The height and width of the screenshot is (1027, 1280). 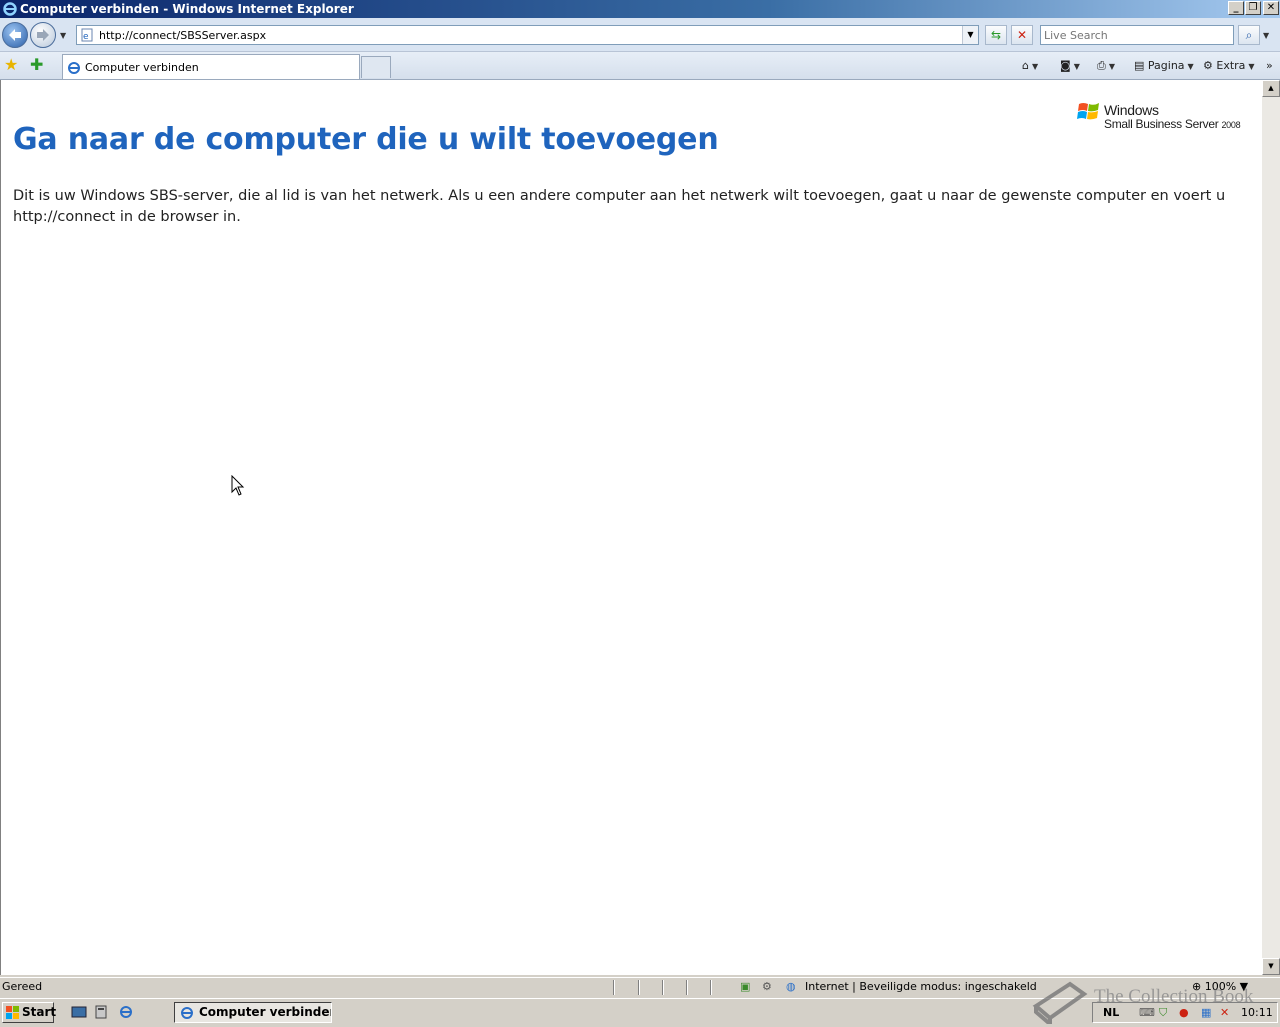 What do you see at coordinates (791, 986) in the screenshot?
I see `globe-icon: ◍` at bounding box center [791, 986].